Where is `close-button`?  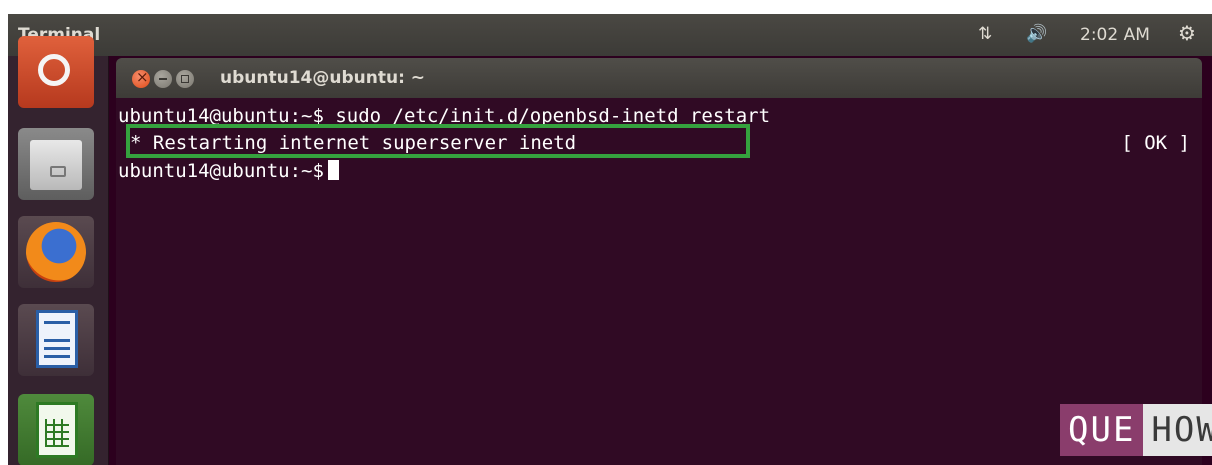 close-button is located at coordinates (141, 78).